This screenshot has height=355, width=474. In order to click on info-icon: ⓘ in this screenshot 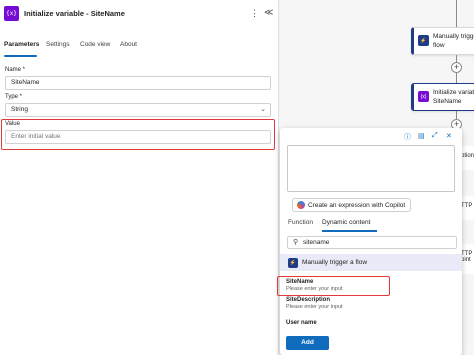, I will do `click(407, 137)`.